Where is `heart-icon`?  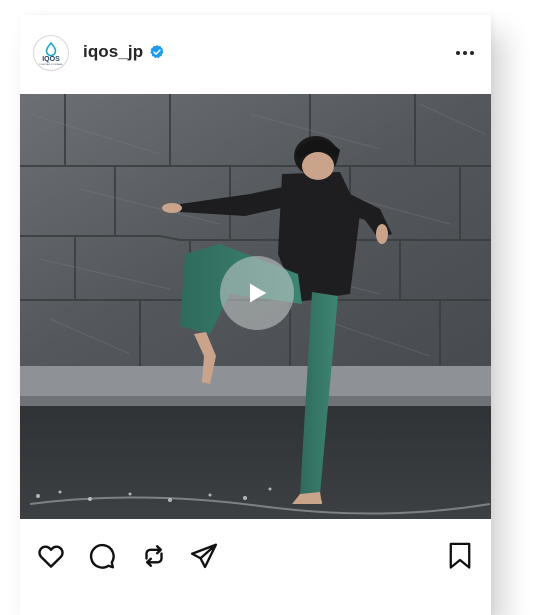 heart-icon is located at coordinates (51, 556).